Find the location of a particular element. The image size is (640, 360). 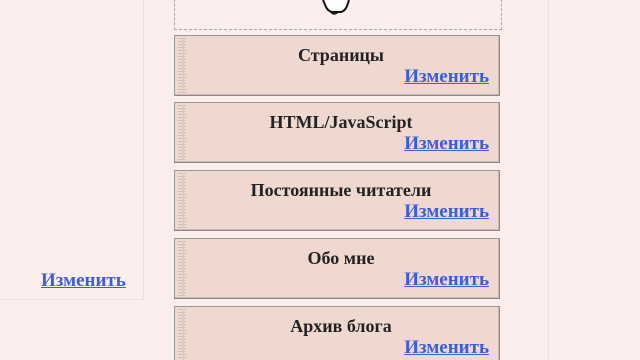

gadget-pages: Страницы Изменить is located at coordinates (337, 65).